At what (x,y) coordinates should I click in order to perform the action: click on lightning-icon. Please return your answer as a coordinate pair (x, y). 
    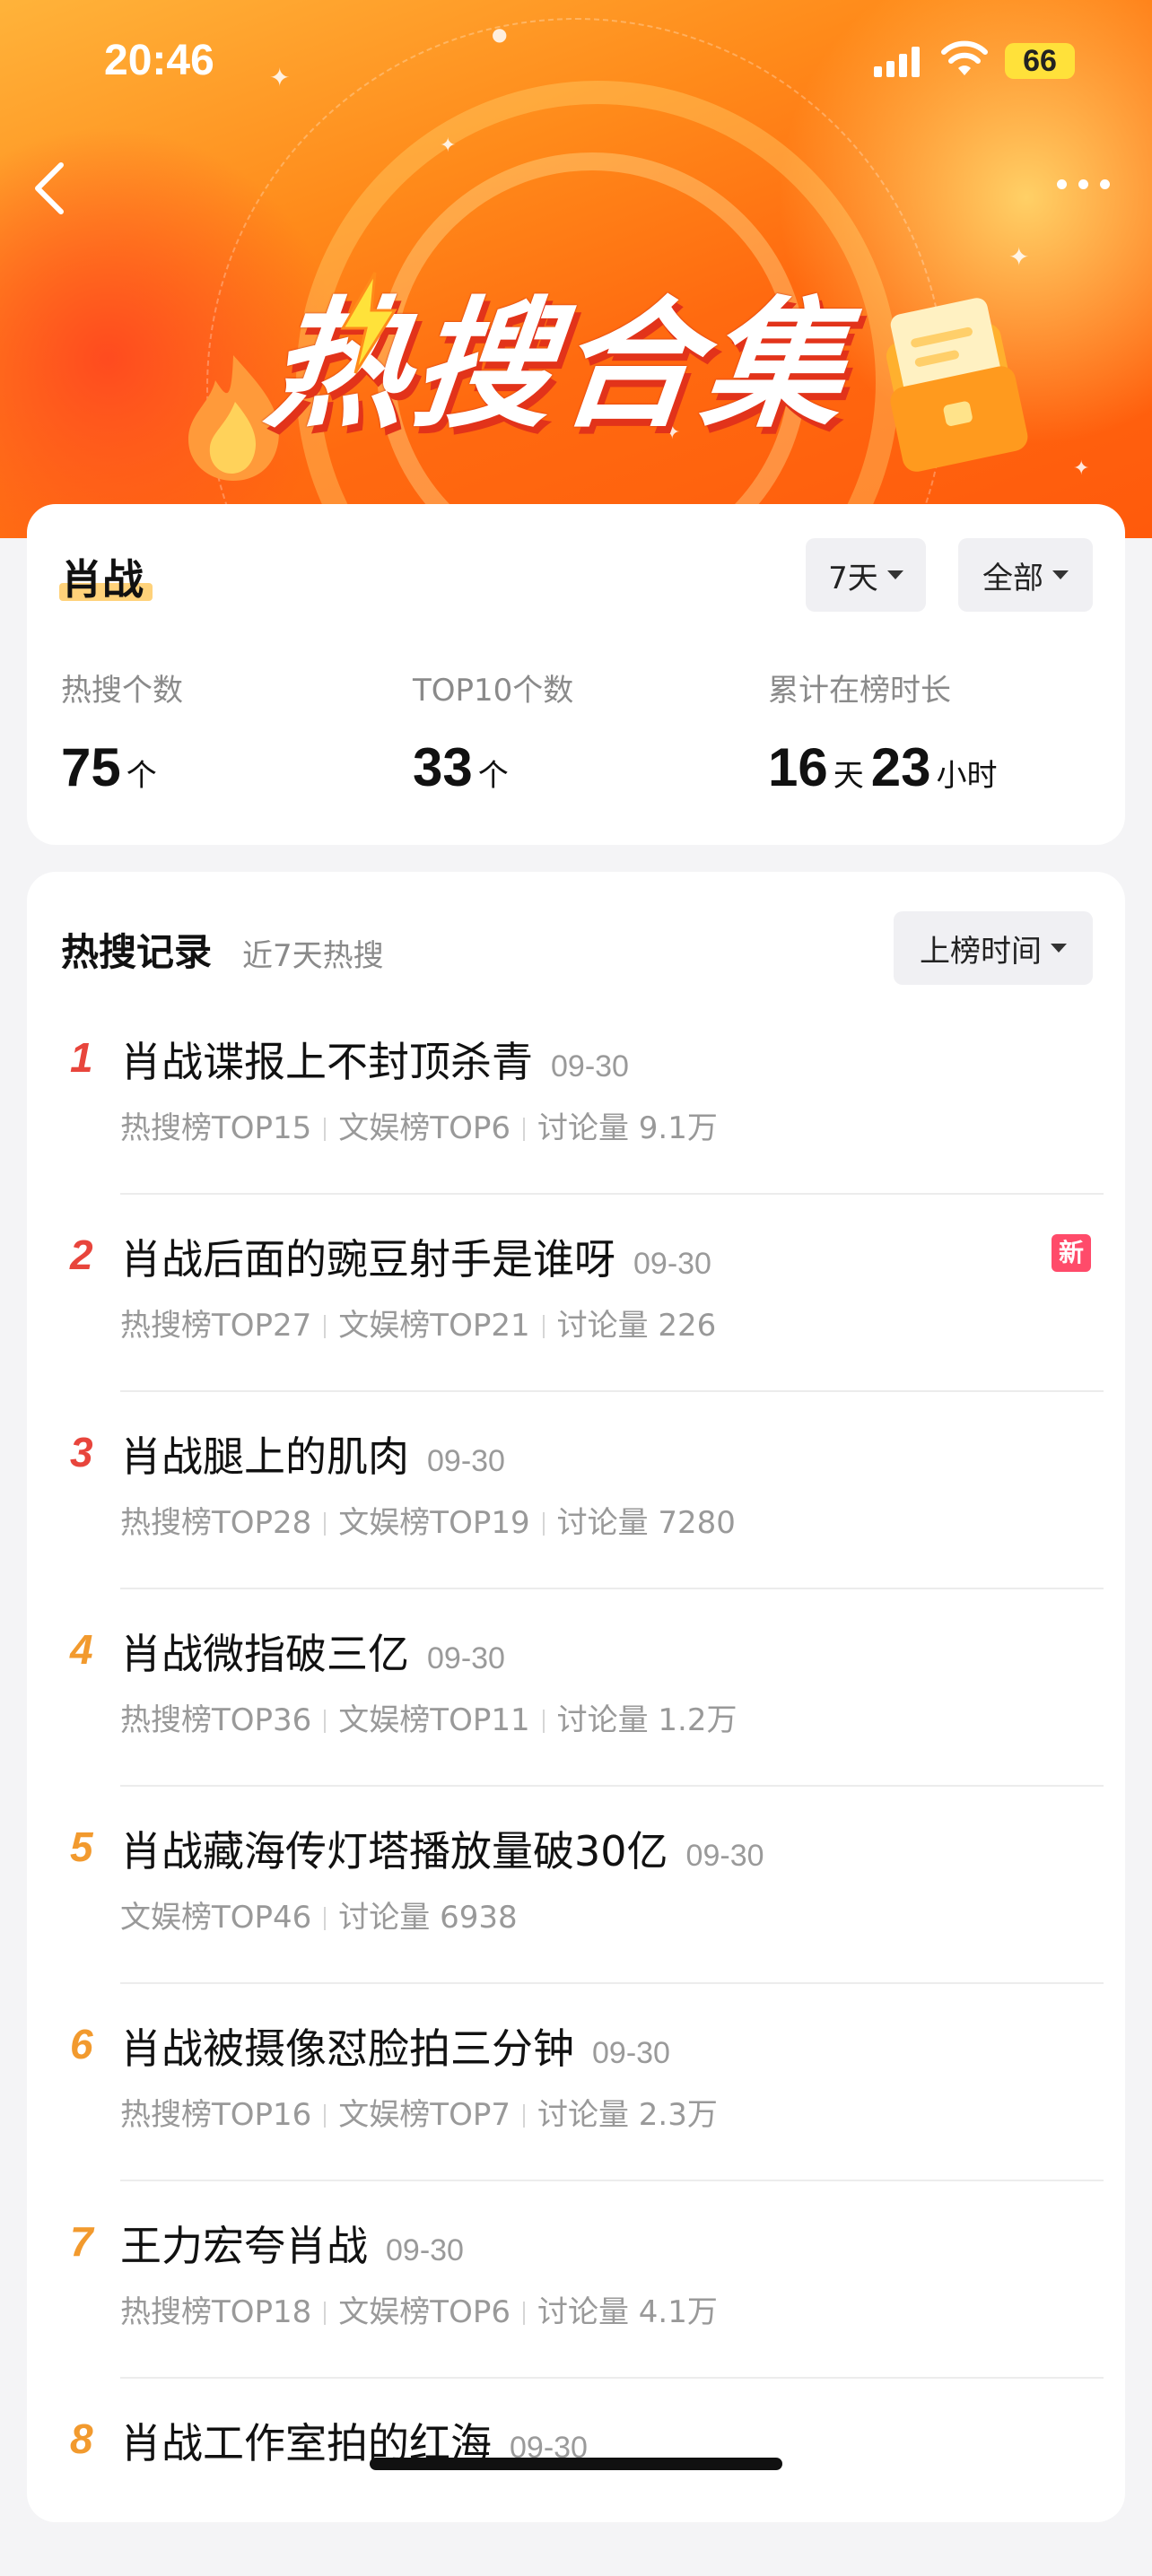
    Looking at the image, I should click on (368, 323).